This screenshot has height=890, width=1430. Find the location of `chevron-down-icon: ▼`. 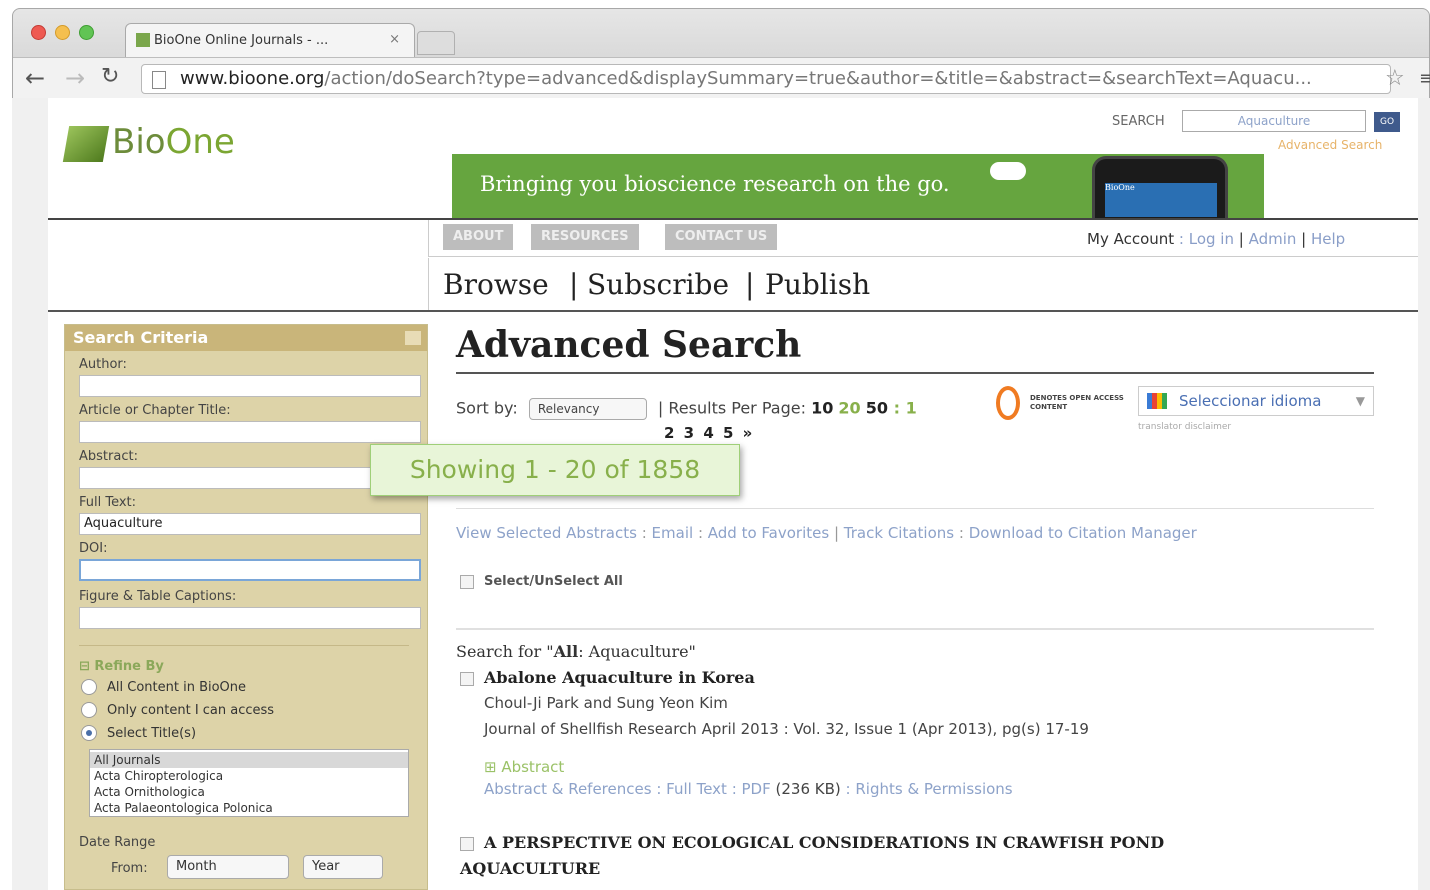

chevron-down-icon: ▼ is located at coordinates (1360, 401).